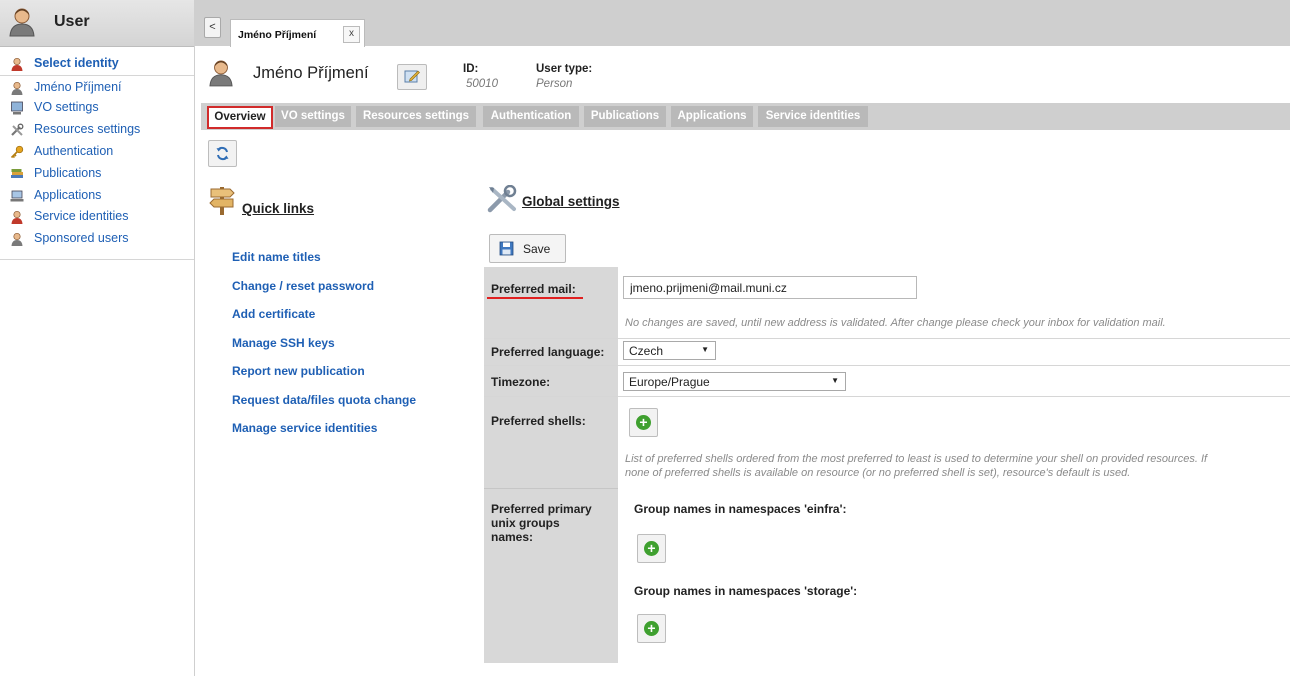  What do you see at coordinates (76, 63) in the screenshot?
I see `sidebar-item-label: Select identity` at bounding box center [76, 63].